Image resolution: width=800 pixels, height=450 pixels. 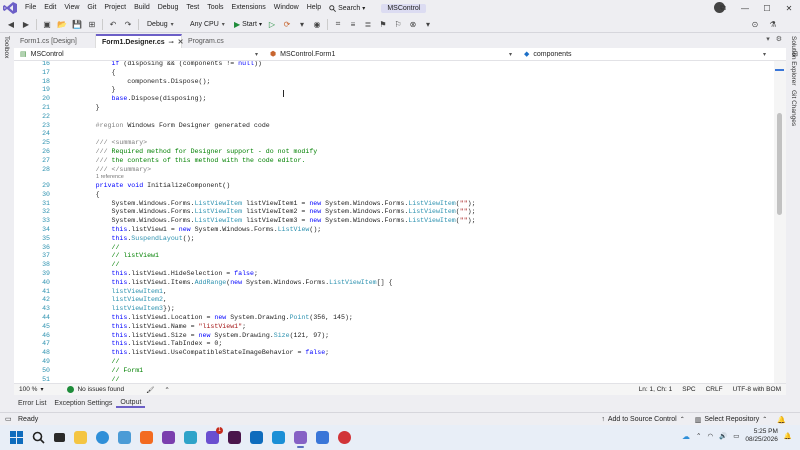 What do you see at coordinates (31, 389) in the screenshot?
I see `zoom-dropdown: 100 % ▾` at bounding box center [31, 389].